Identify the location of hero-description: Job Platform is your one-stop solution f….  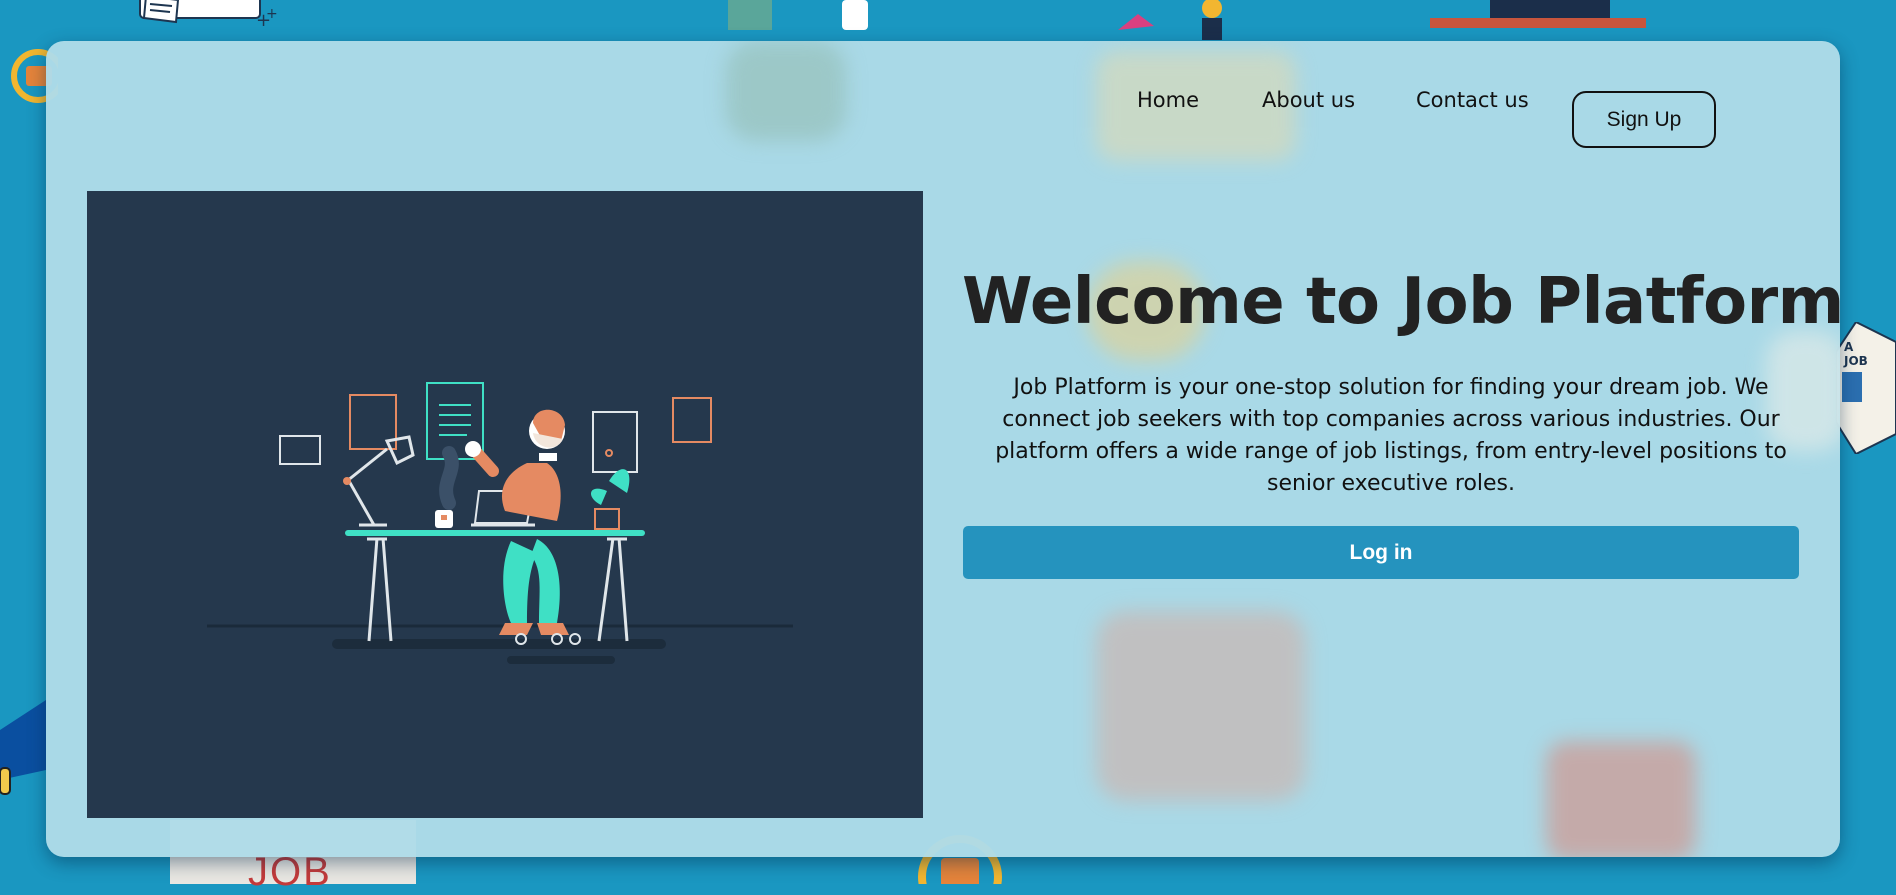
(1391, 435).